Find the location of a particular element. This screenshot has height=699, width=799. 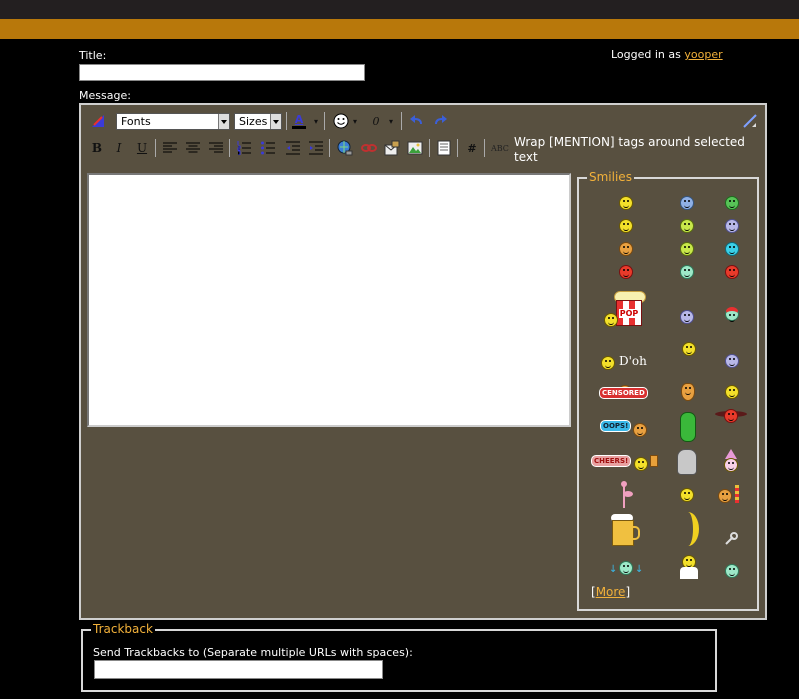

top-bar is located at coordinates (399, 9).